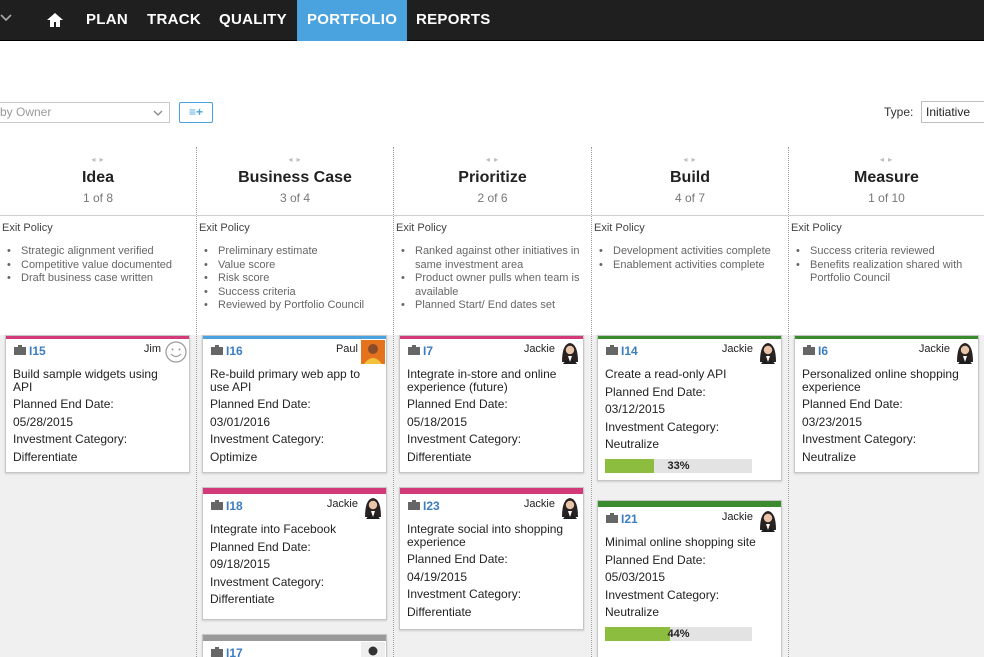 This screenshot has height=657, width=984. What do you see at coordinates (43, 421) in the screenshot?
I see `planned-end-date: 05/28/2015` at bounding box center [43, 421].